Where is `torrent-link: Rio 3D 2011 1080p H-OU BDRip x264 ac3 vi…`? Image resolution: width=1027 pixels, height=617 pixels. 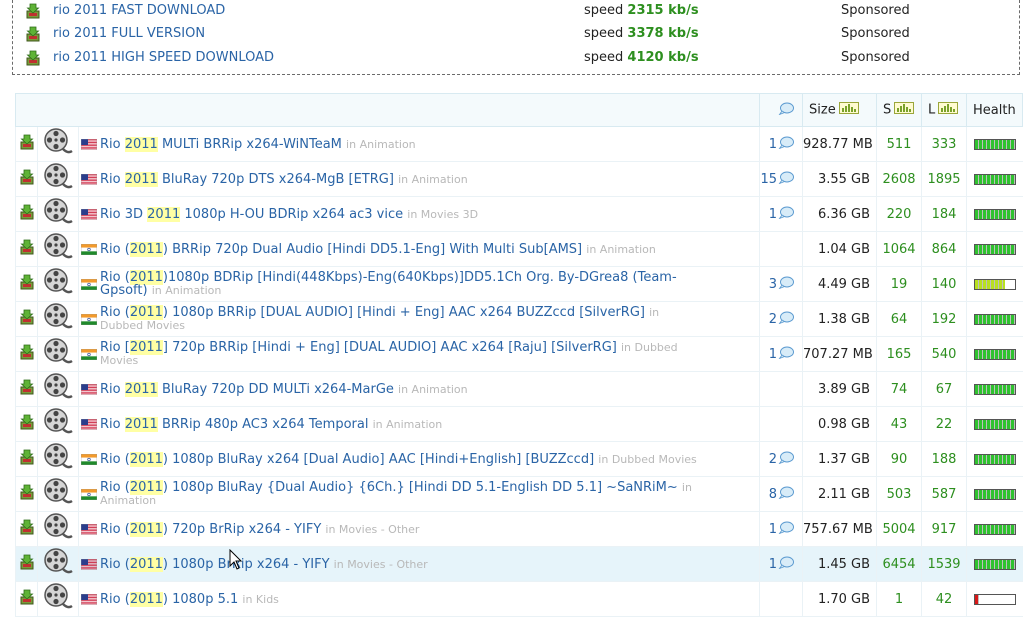 torrent-link: Rio 3D 2011 1080p H-OU BDRip x264 ac3 vi… is located at coordinates (251, 214).